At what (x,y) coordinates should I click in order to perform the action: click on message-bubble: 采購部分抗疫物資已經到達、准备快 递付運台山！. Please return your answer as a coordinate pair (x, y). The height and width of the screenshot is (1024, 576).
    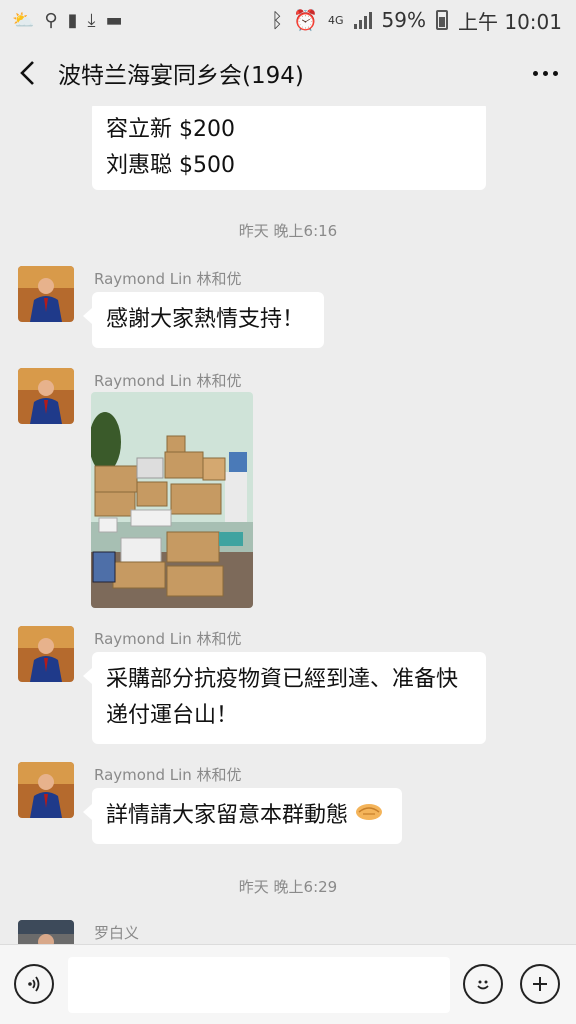
    Looking at the image, I should click on (284, 698).